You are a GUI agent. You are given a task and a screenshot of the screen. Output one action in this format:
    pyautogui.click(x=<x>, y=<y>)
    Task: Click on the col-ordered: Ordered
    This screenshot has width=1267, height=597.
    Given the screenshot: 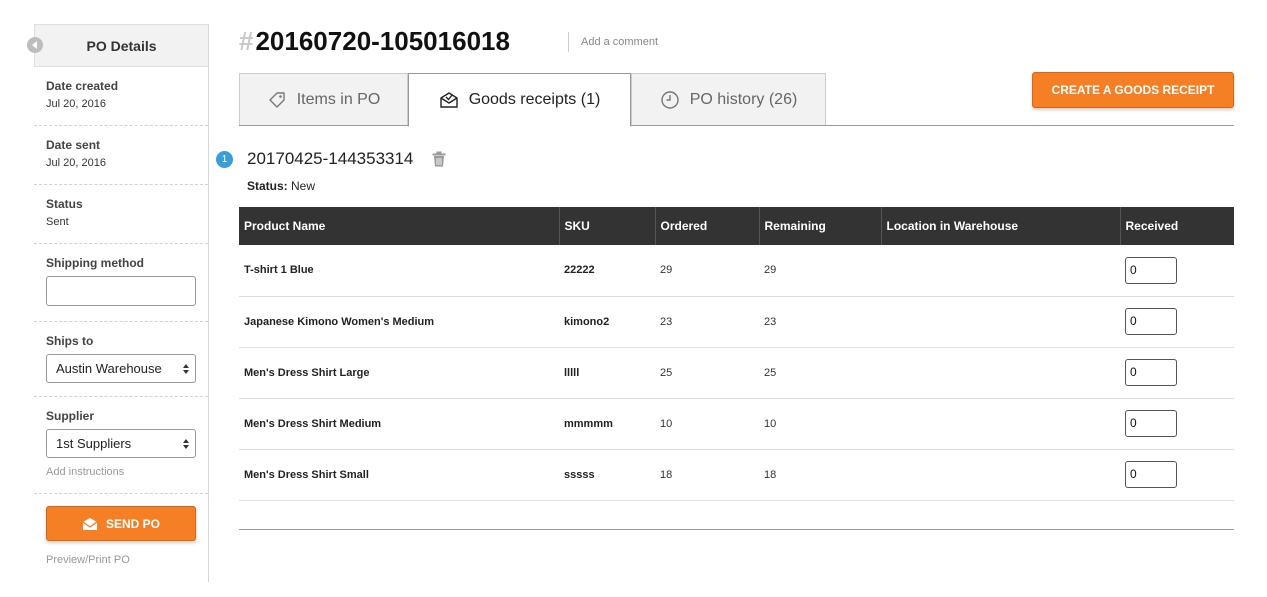 What is the action you would take?
    pyautogui.click(x=706, y=226)
    